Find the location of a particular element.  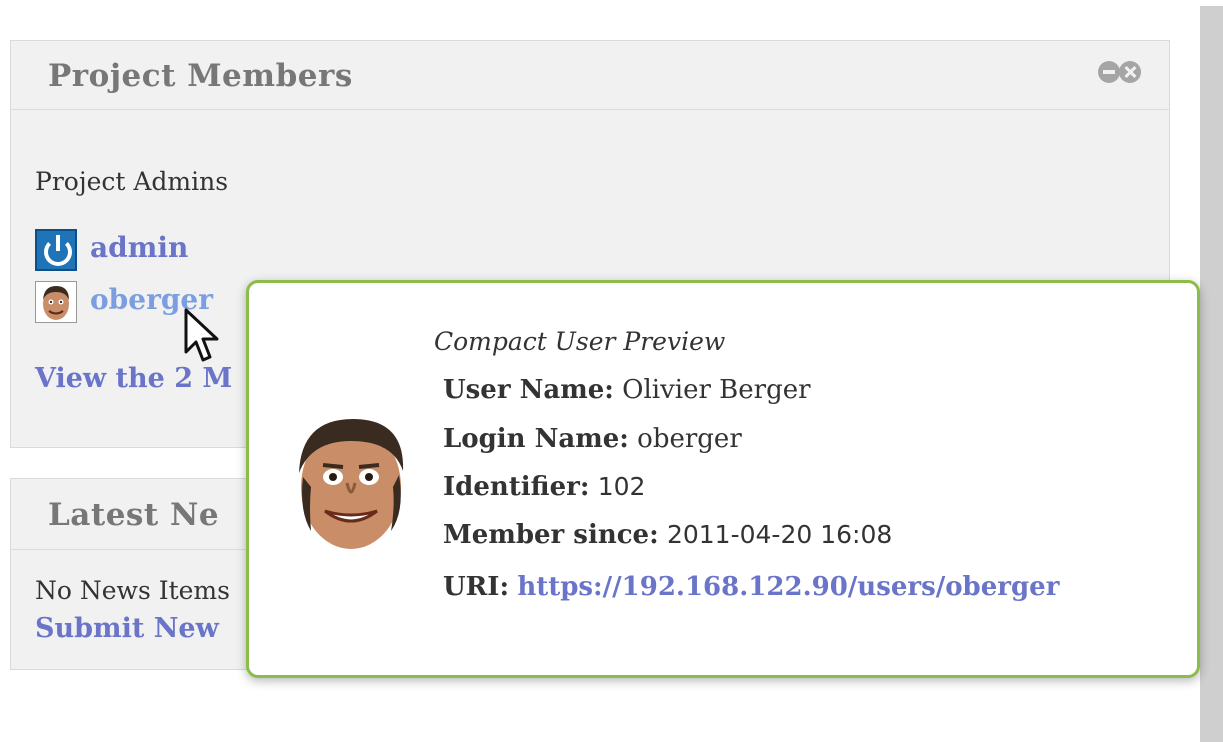

minimize-icon is located at coordinates (1109, 72).